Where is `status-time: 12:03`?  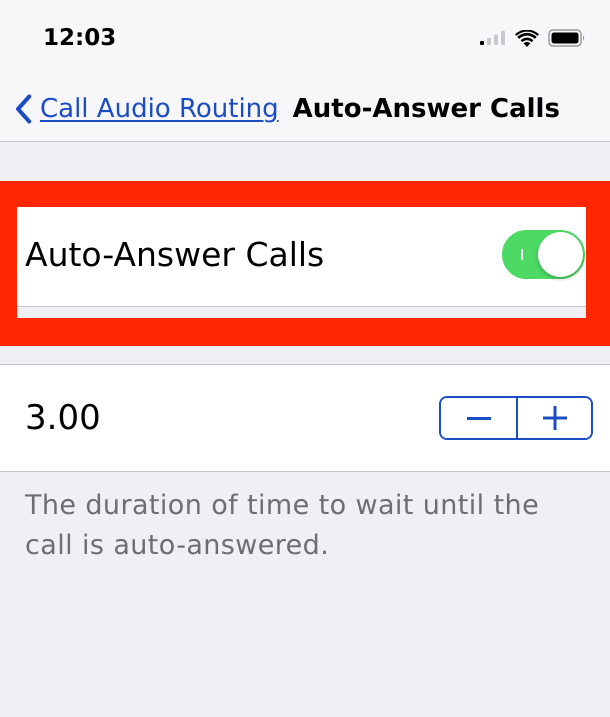 status-time: 12:03 is located at coordinates (79, 38).